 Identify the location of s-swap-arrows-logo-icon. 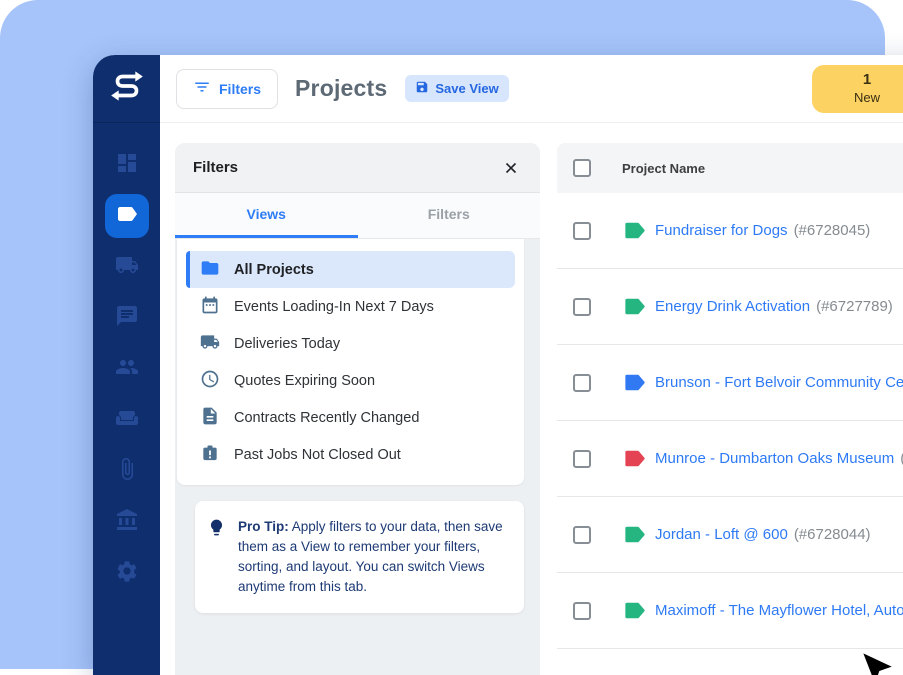
(127, 88).